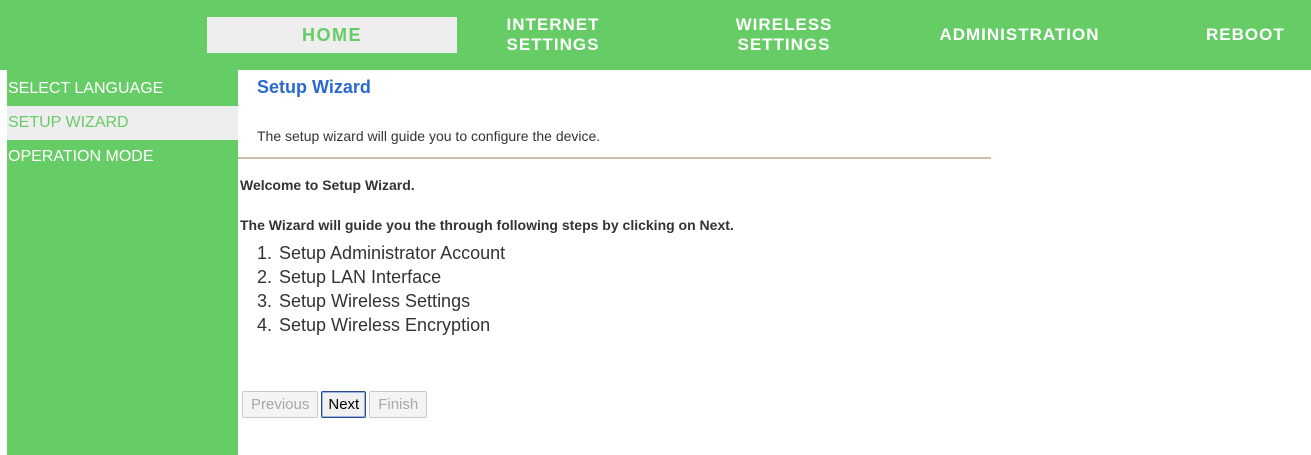 Image resolution: width=1311 pixels, height=455 pixels. I want to click on list-item: 1. Setup Administrator Account, so click(381, 253).